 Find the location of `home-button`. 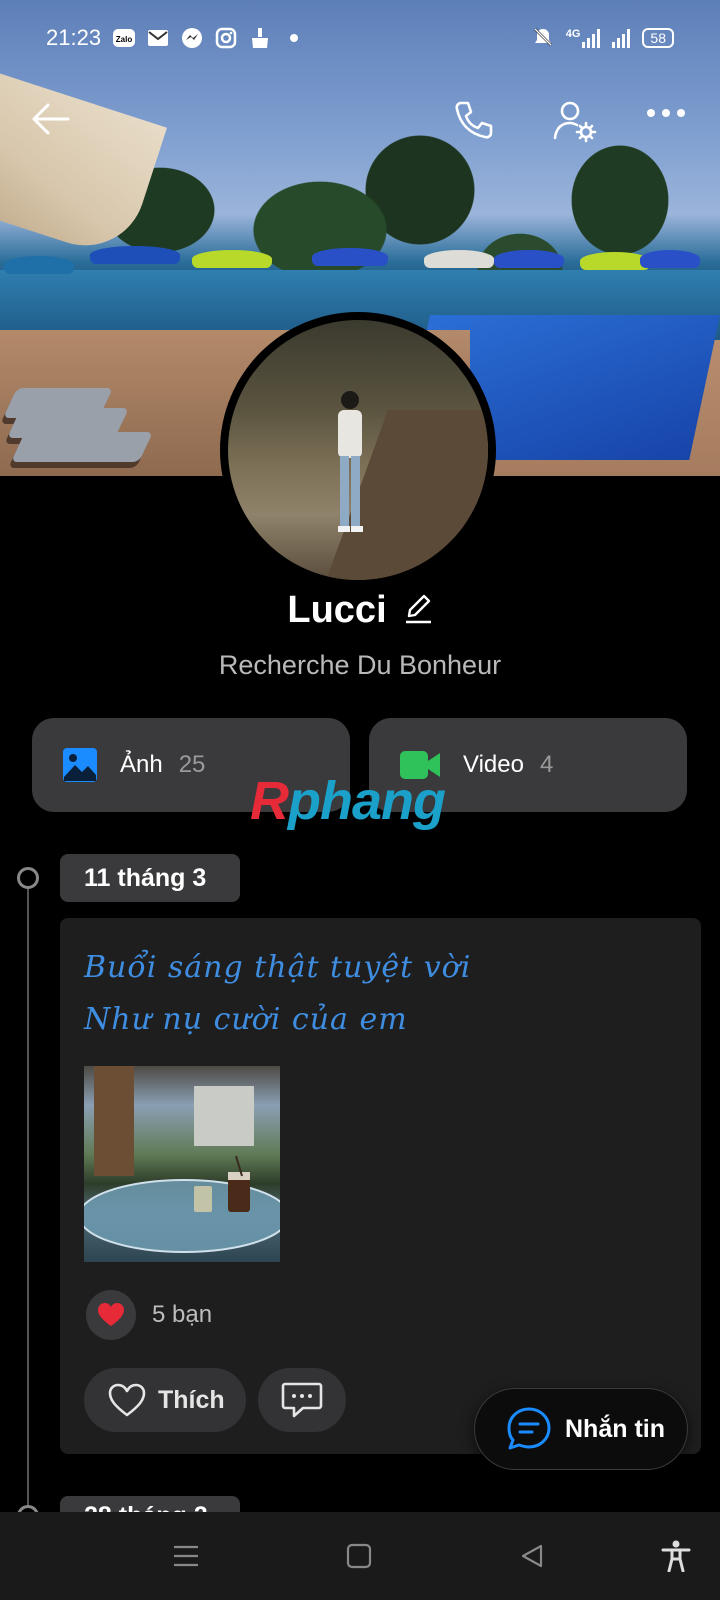

home-button is located at coordinates (359, 1556).